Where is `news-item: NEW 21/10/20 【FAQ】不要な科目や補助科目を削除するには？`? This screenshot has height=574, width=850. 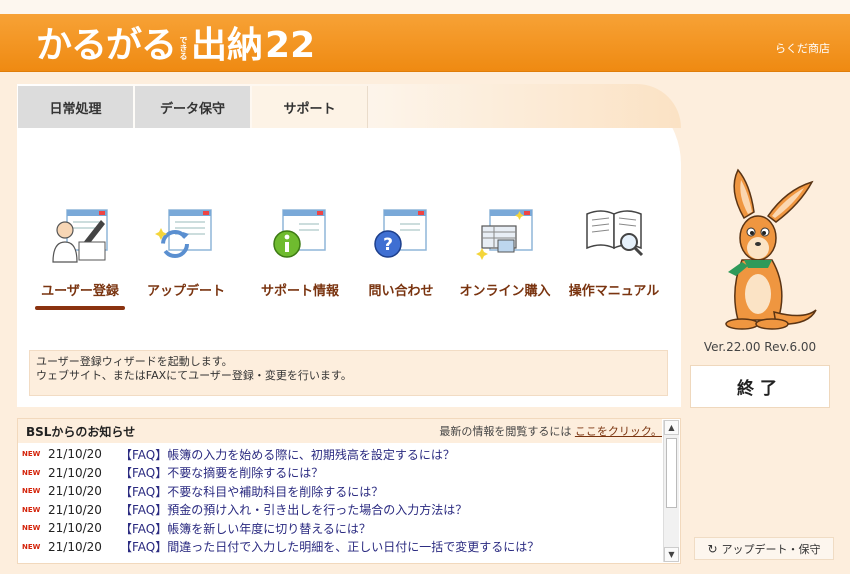
news-item: NEW 21/10/20 【FAQ】不要な科目や補助科目を削除するには？ is located at coordinates (340, 491).